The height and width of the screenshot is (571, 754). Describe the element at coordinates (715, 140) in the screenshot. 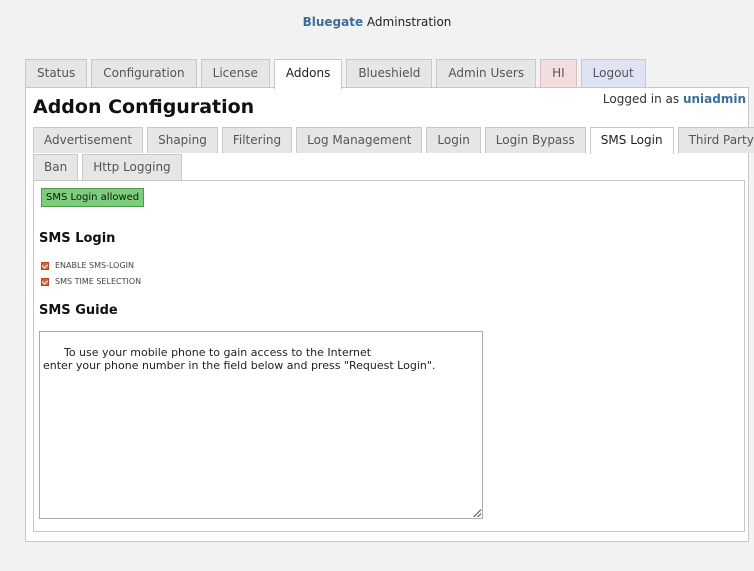

I see `subtab-third-party: Third Party` at that location.